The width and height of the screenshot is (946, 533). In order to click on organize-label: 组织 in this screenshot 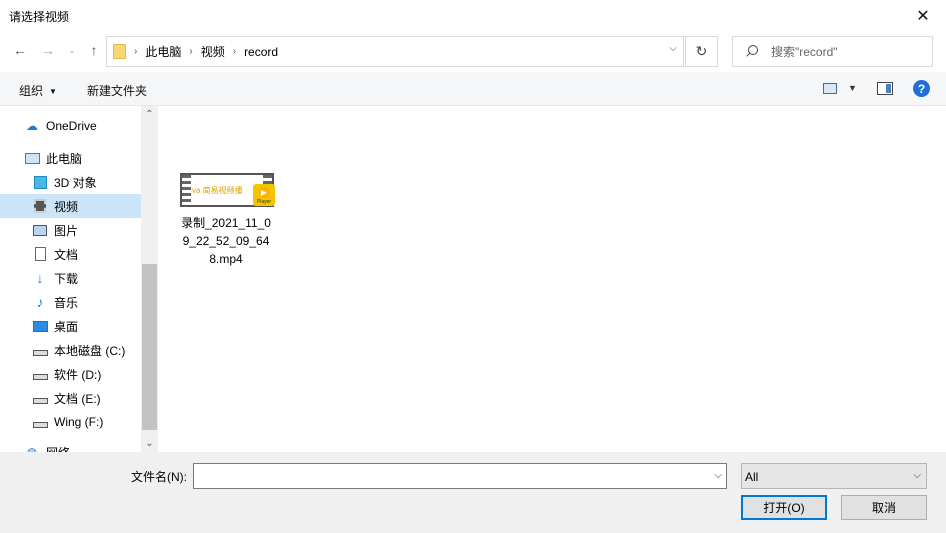, I will do `click(31, 91)`.